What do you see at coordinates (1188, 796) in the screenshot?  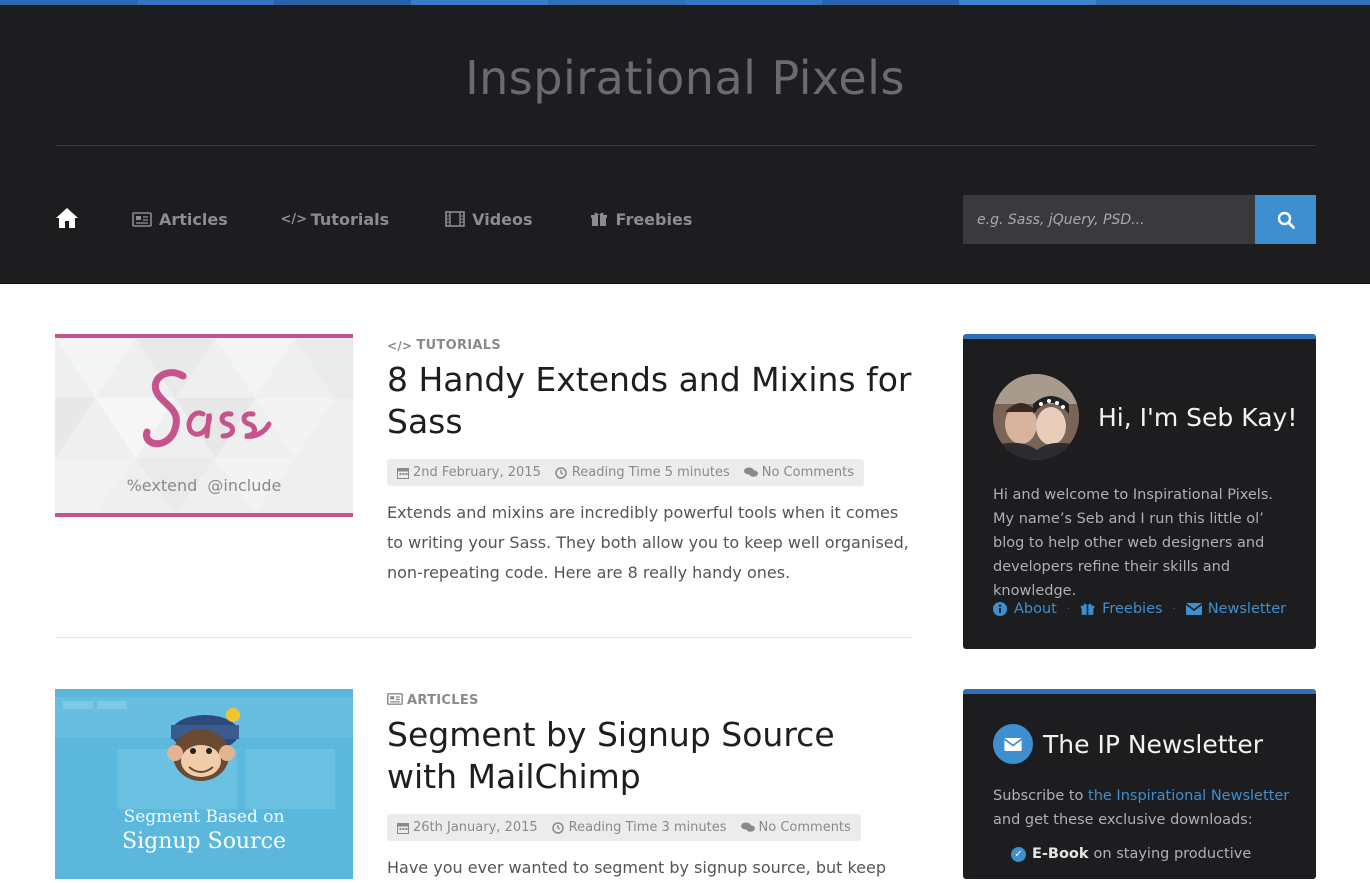 I see `newsletter-signup-link: the Inspirational Newsletter` at bounding box center [1188, 796].